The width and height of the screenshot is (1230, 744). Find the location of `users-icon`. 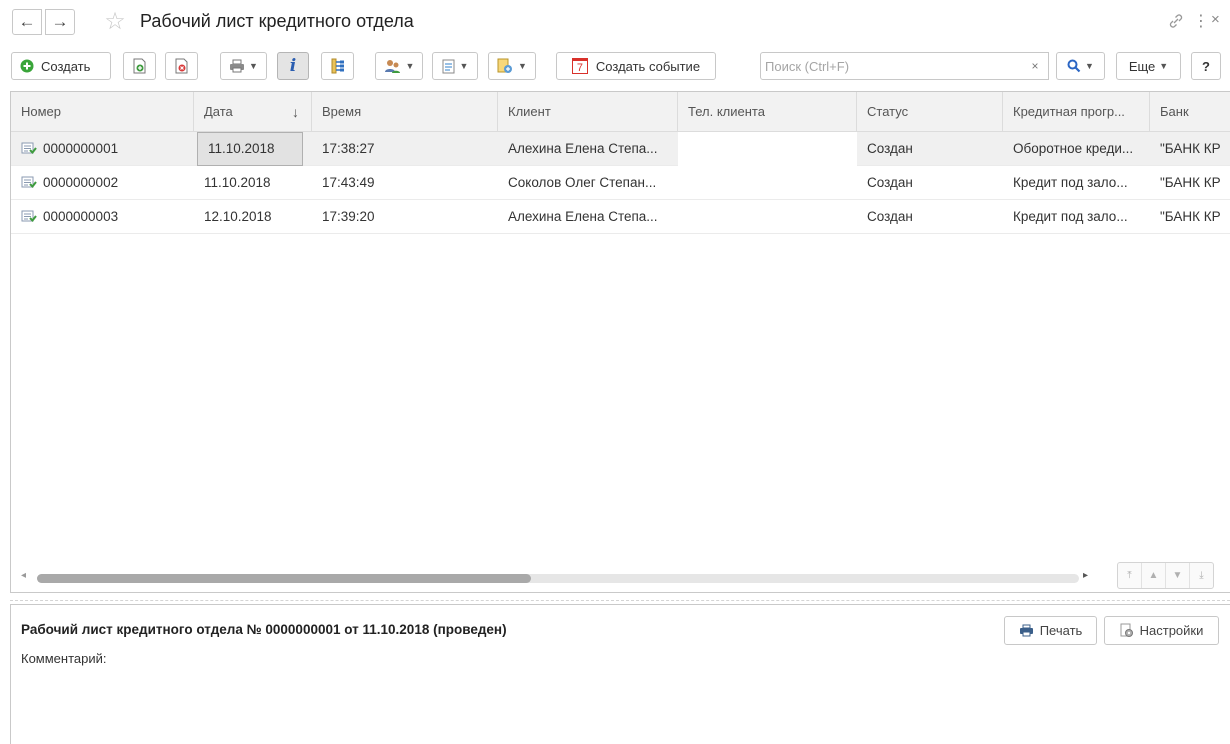

users-icon is located at coordinates (392, 66).